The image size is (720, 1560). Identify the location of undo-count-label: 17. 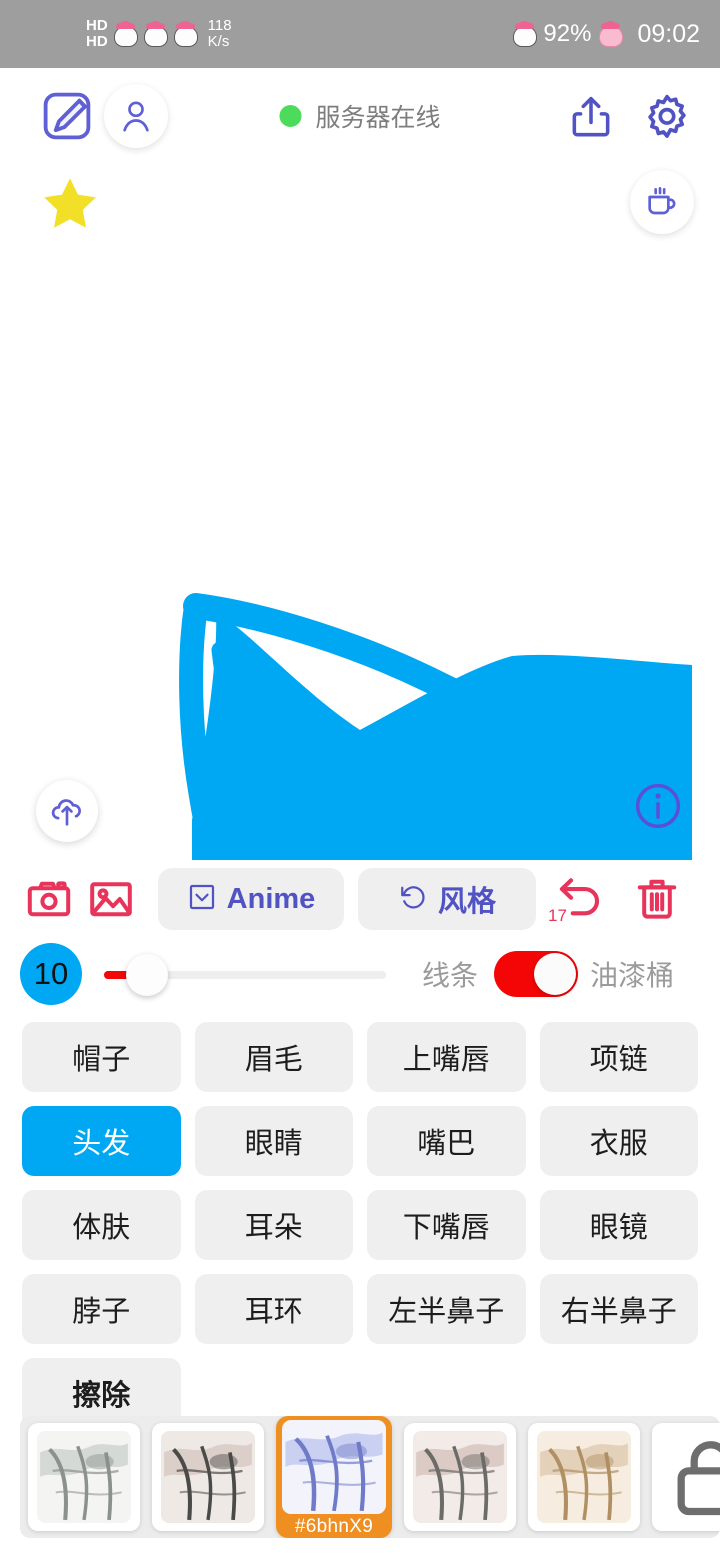
(557, 915).